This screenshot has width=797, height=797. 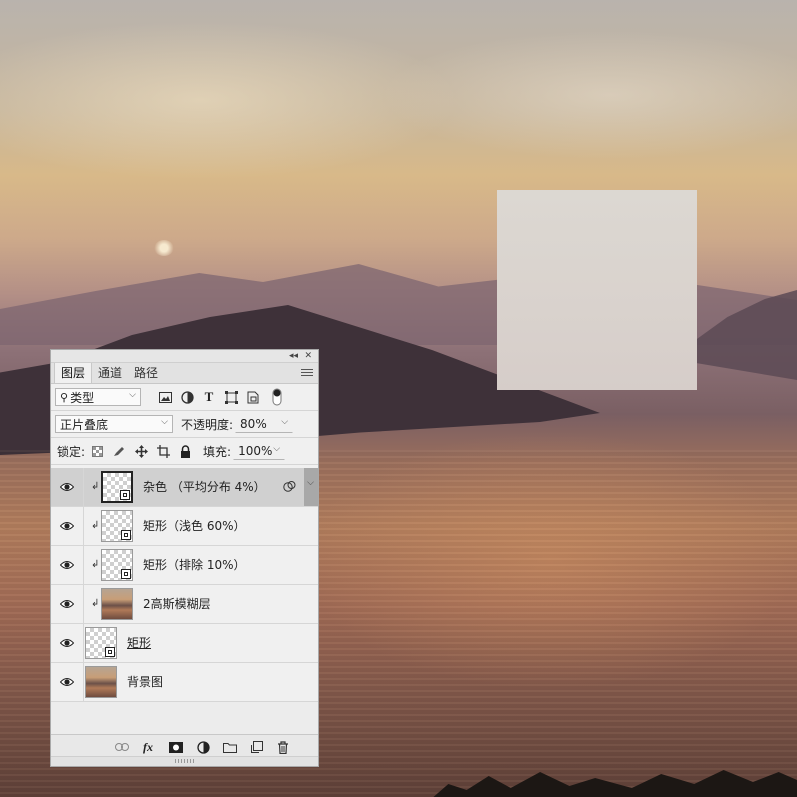 I want to click on layer-row-background: 背景图, so click(x=184, y=682).